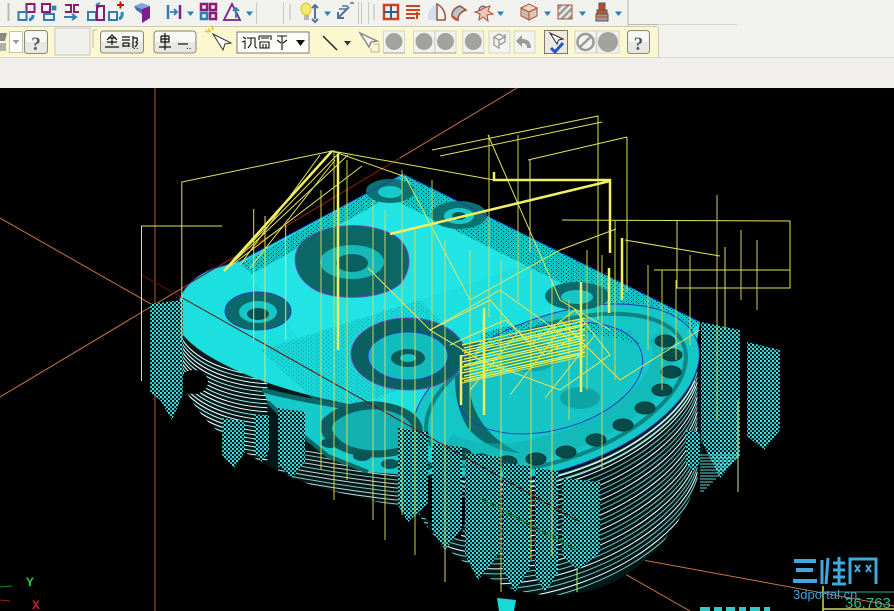  I want to click on svg-text: 36.763, so click(868, 603).